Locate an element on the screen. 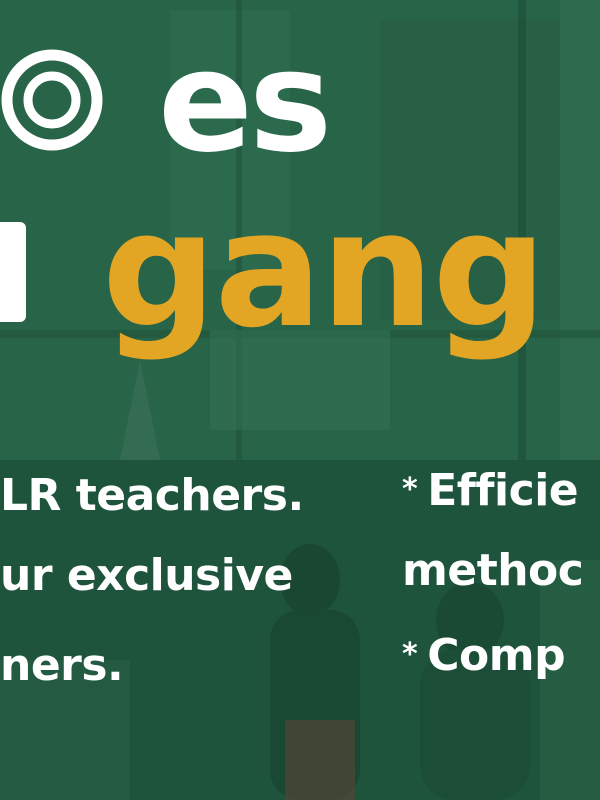 Image resolution: width=600 pixels, height=800 pixels. right-bullet-2: * Comp is located at coordinates (484, 655).